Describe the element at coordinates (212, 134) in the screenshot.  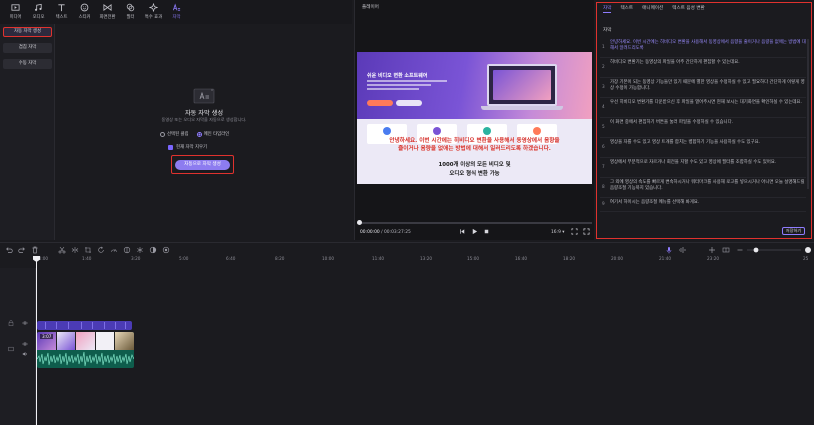
I see `radio-main-timeline: 메인 타임라인` at that location.